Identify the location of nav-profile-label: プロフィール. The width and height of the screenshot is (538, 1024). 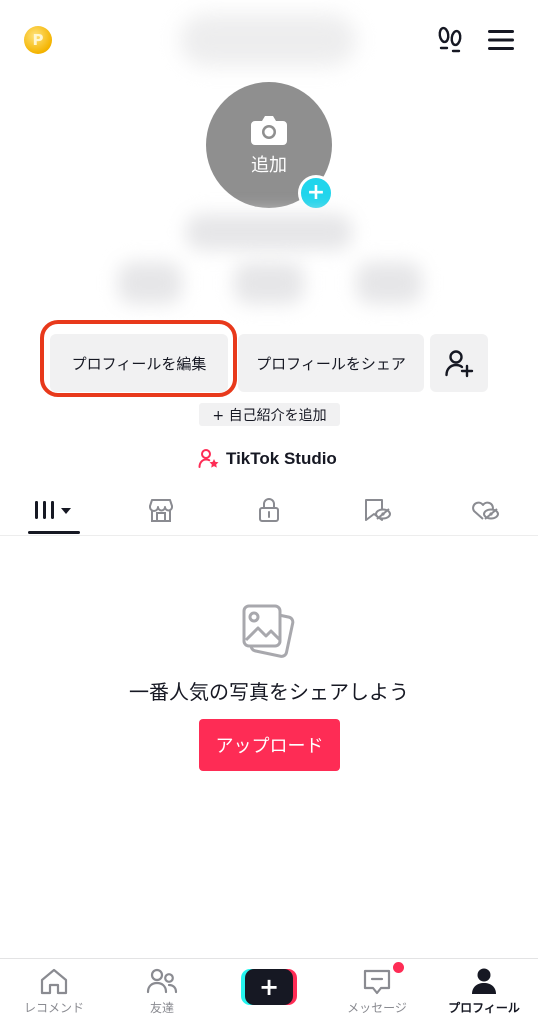
(484, 1008).